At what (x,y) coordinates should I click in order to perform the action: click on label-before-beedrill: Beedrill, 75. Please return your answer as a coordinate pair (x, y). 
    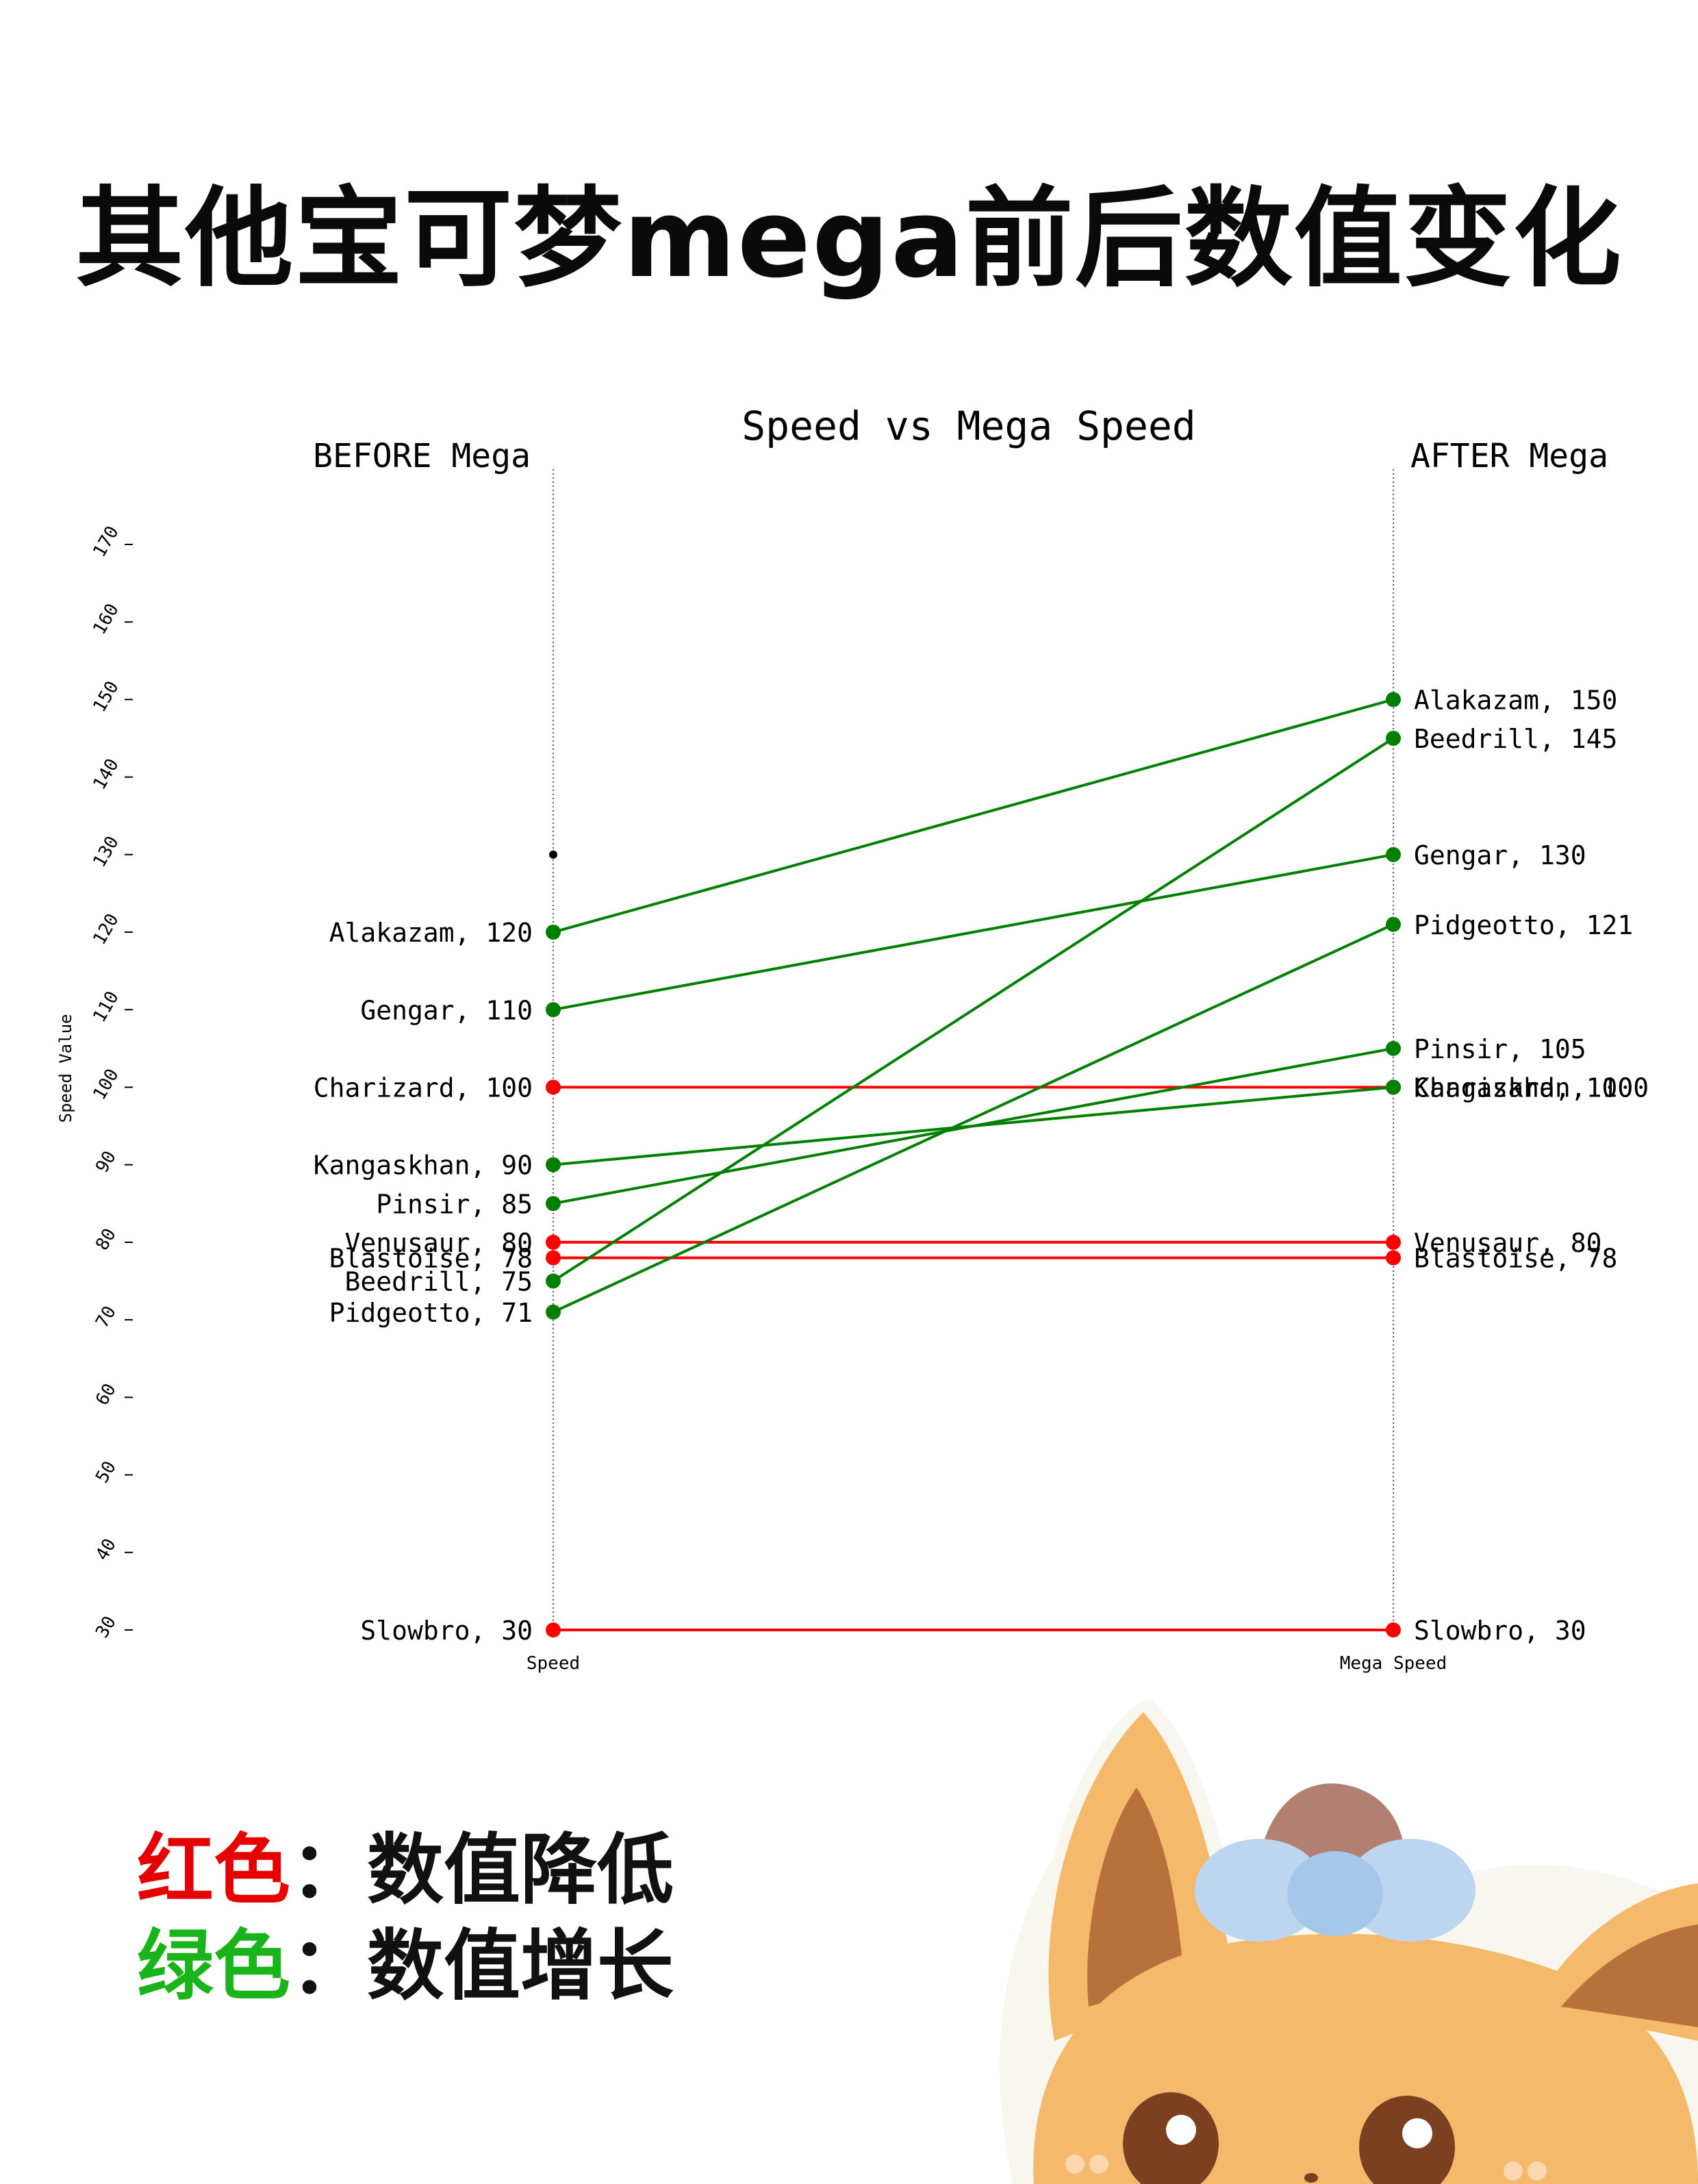
    Looking at the image, I should click on (438, 1282).